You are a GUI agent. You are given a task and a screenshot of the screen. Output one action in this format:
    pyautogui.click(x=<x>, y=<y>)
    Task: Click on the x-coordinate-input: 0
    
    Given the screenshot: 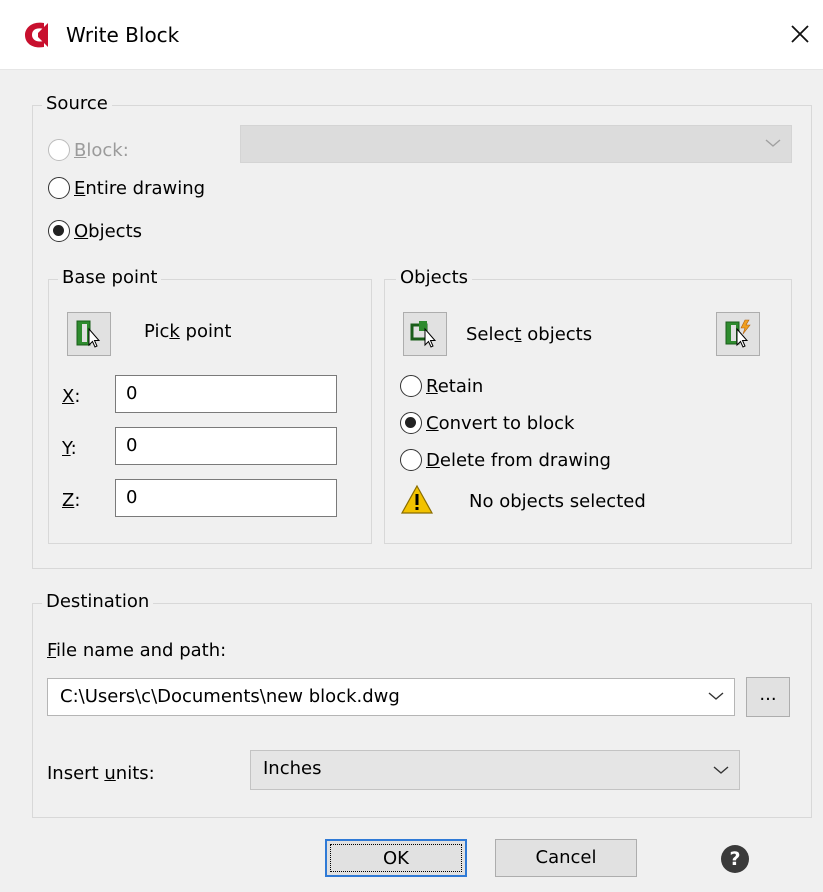 What is the action you would take?
    pyautogui.click(x=226, y=394)
    